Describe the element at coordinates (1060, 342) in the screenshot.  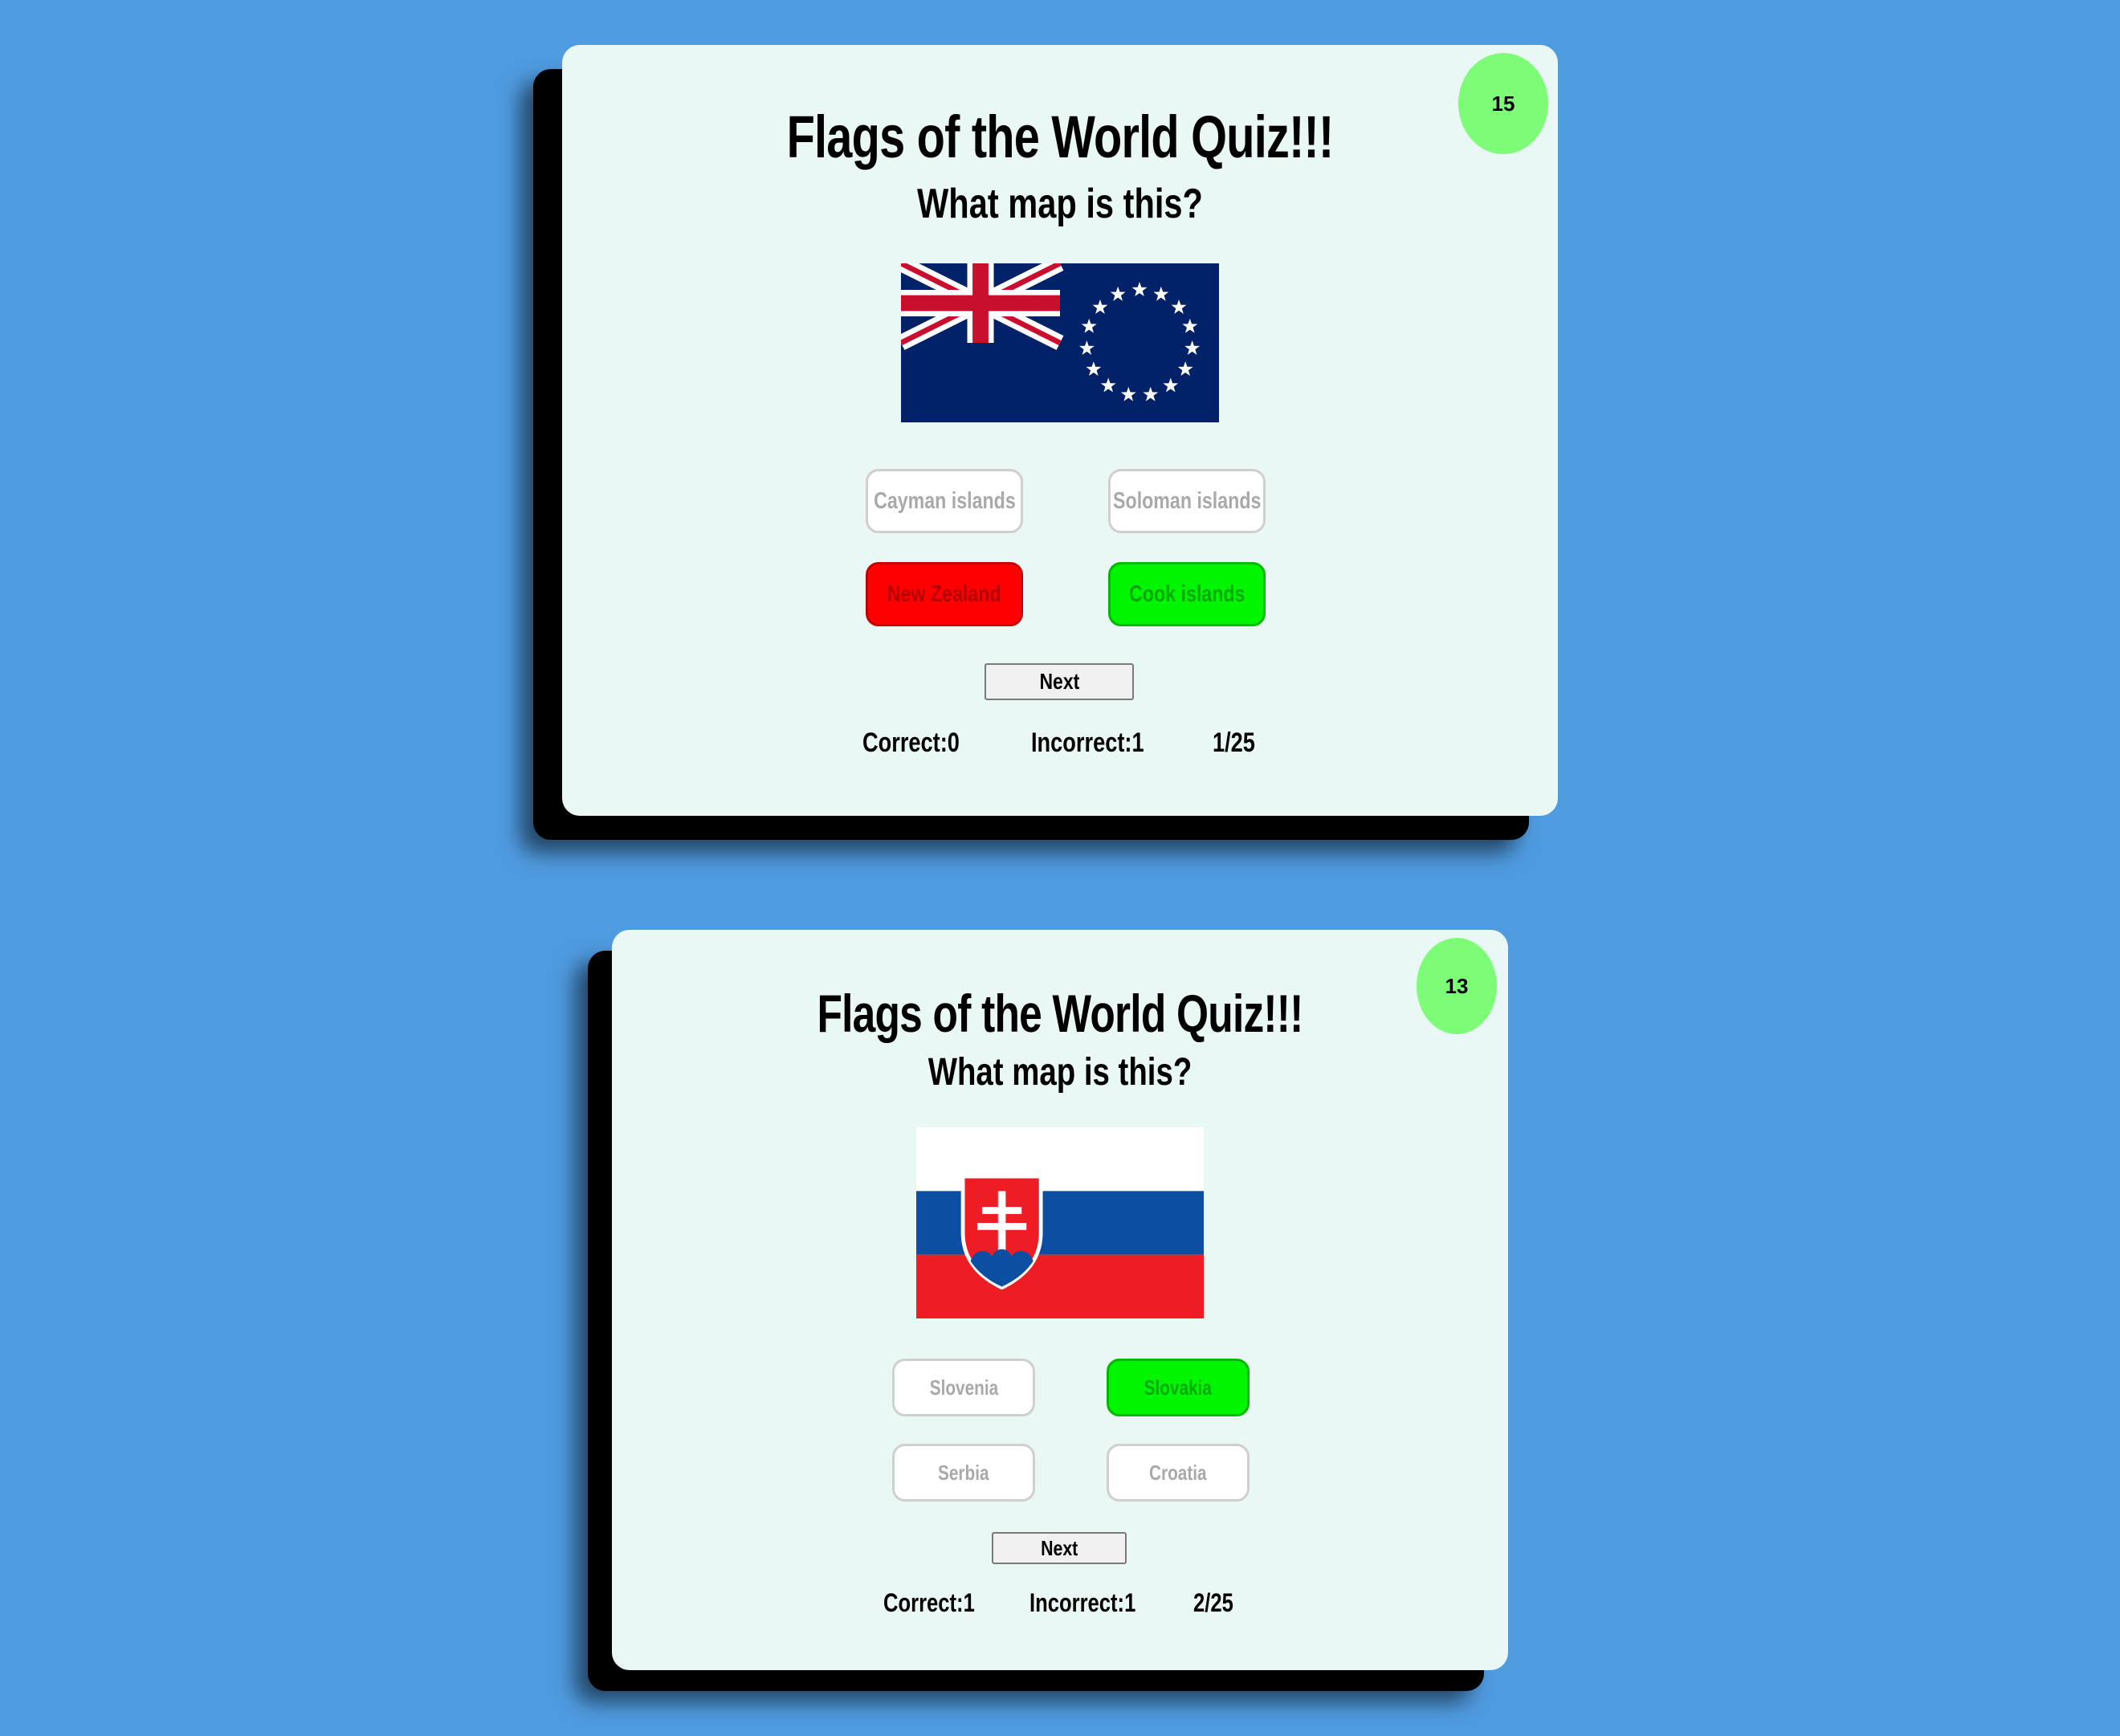
I see `cook-islands-flag-icon` at that location.